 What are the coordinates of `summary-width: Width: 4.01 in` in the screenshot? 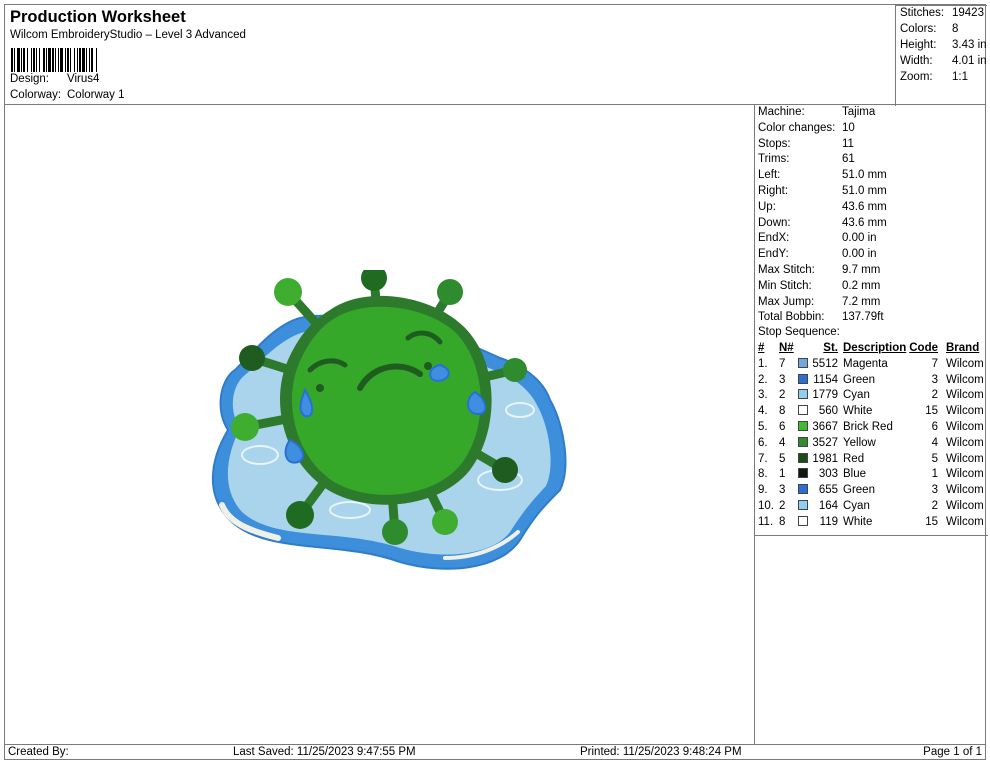 It's located at (943, 61).